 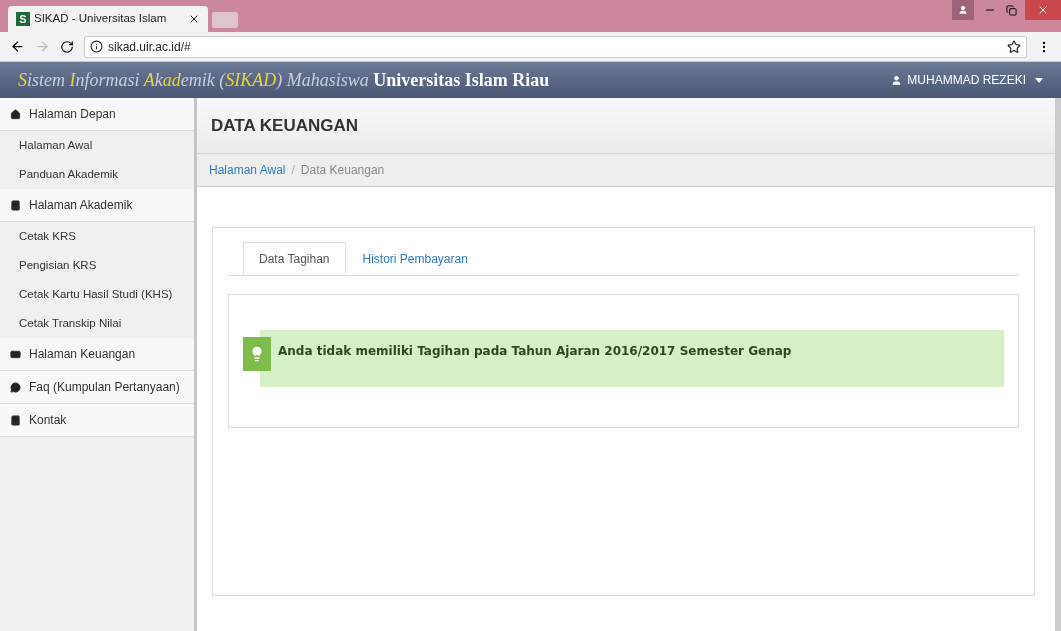 I want to click on address-bar: sikad.uir.ac.id/#, so click(x=555, y=46).